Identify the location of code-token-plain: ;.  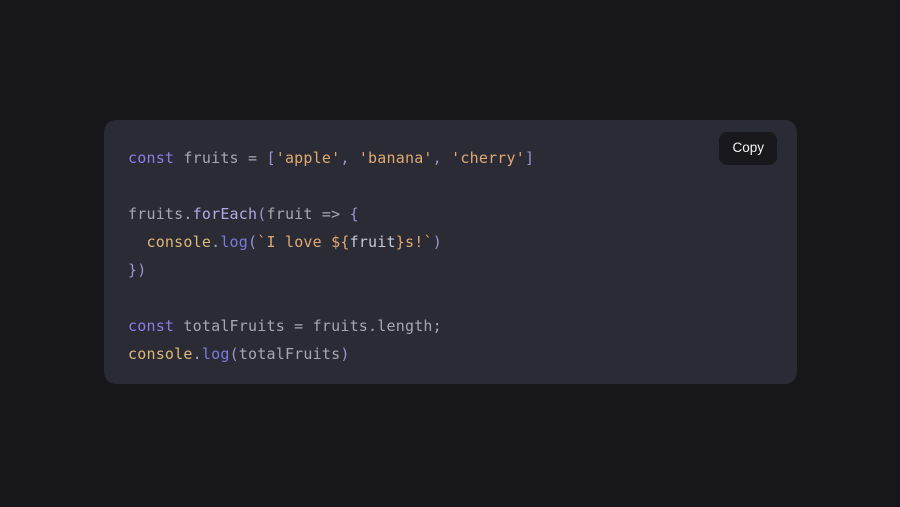
(437, 326).